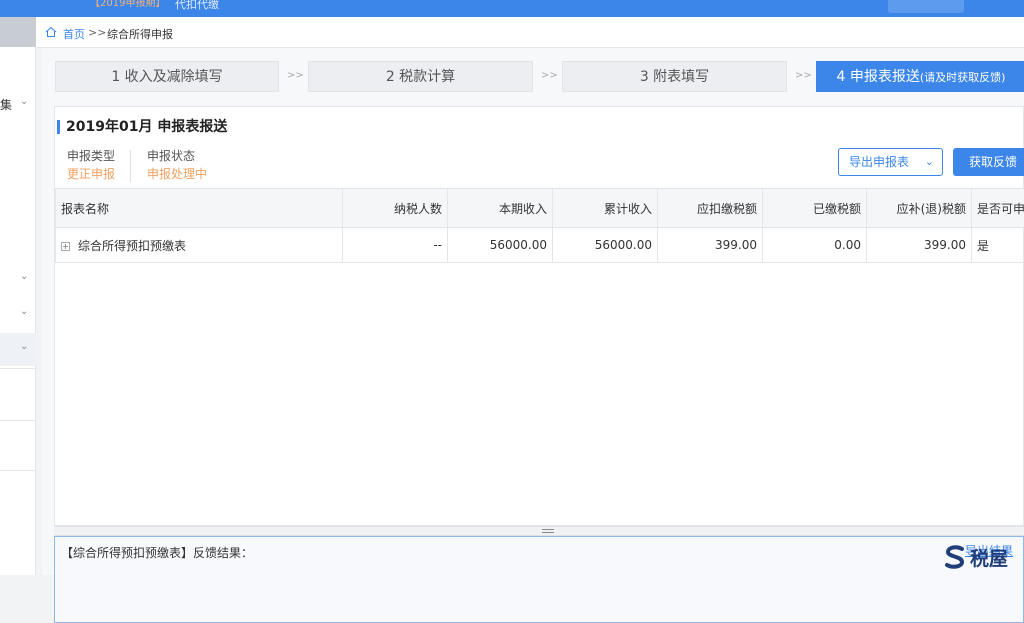  I want to click on feedback-title: 【综合所得预扣预缴表】反馈结果：, so click(157, 552).